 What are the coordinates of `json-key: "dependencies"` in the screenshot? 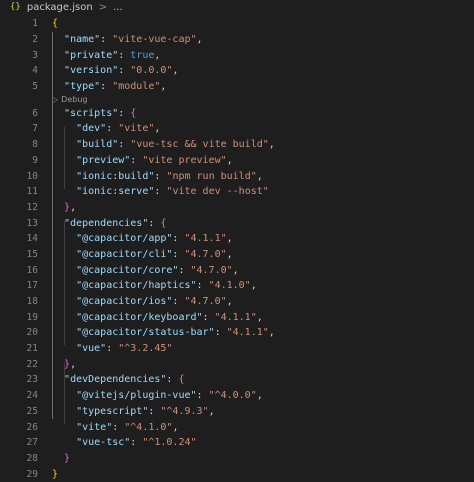 It's located at (106, 223).